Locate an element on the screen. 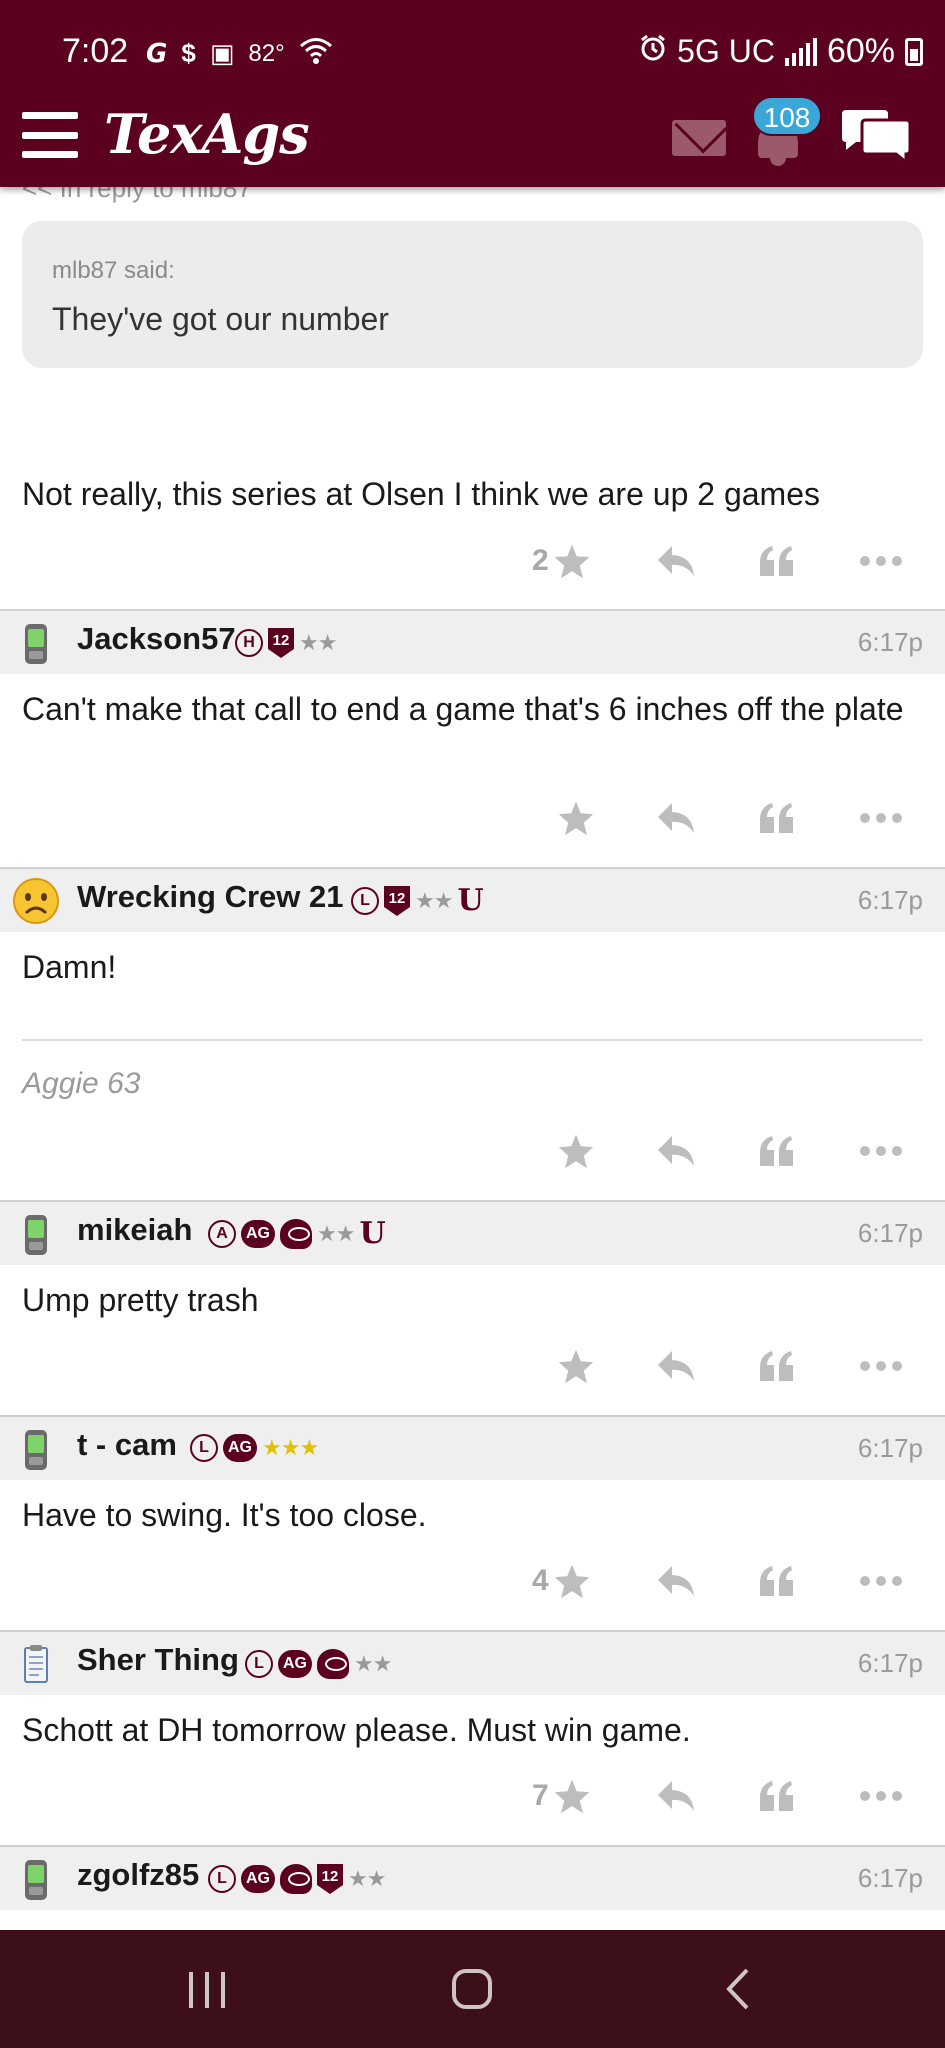 The height and width of the screenshot is (2048, 945). status-battery: 60% is located at coordinates (860, 51).